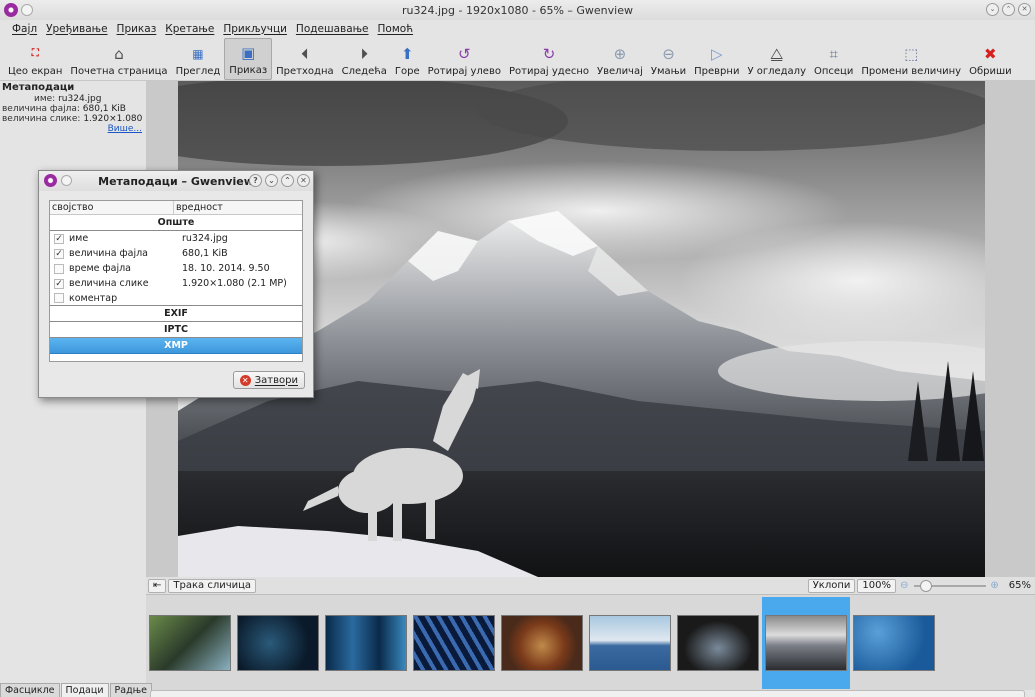 Image resolution: width=1035 pixels, height=697 pixels. I want to click on menu-help: Помоћ, so click(396, 29).